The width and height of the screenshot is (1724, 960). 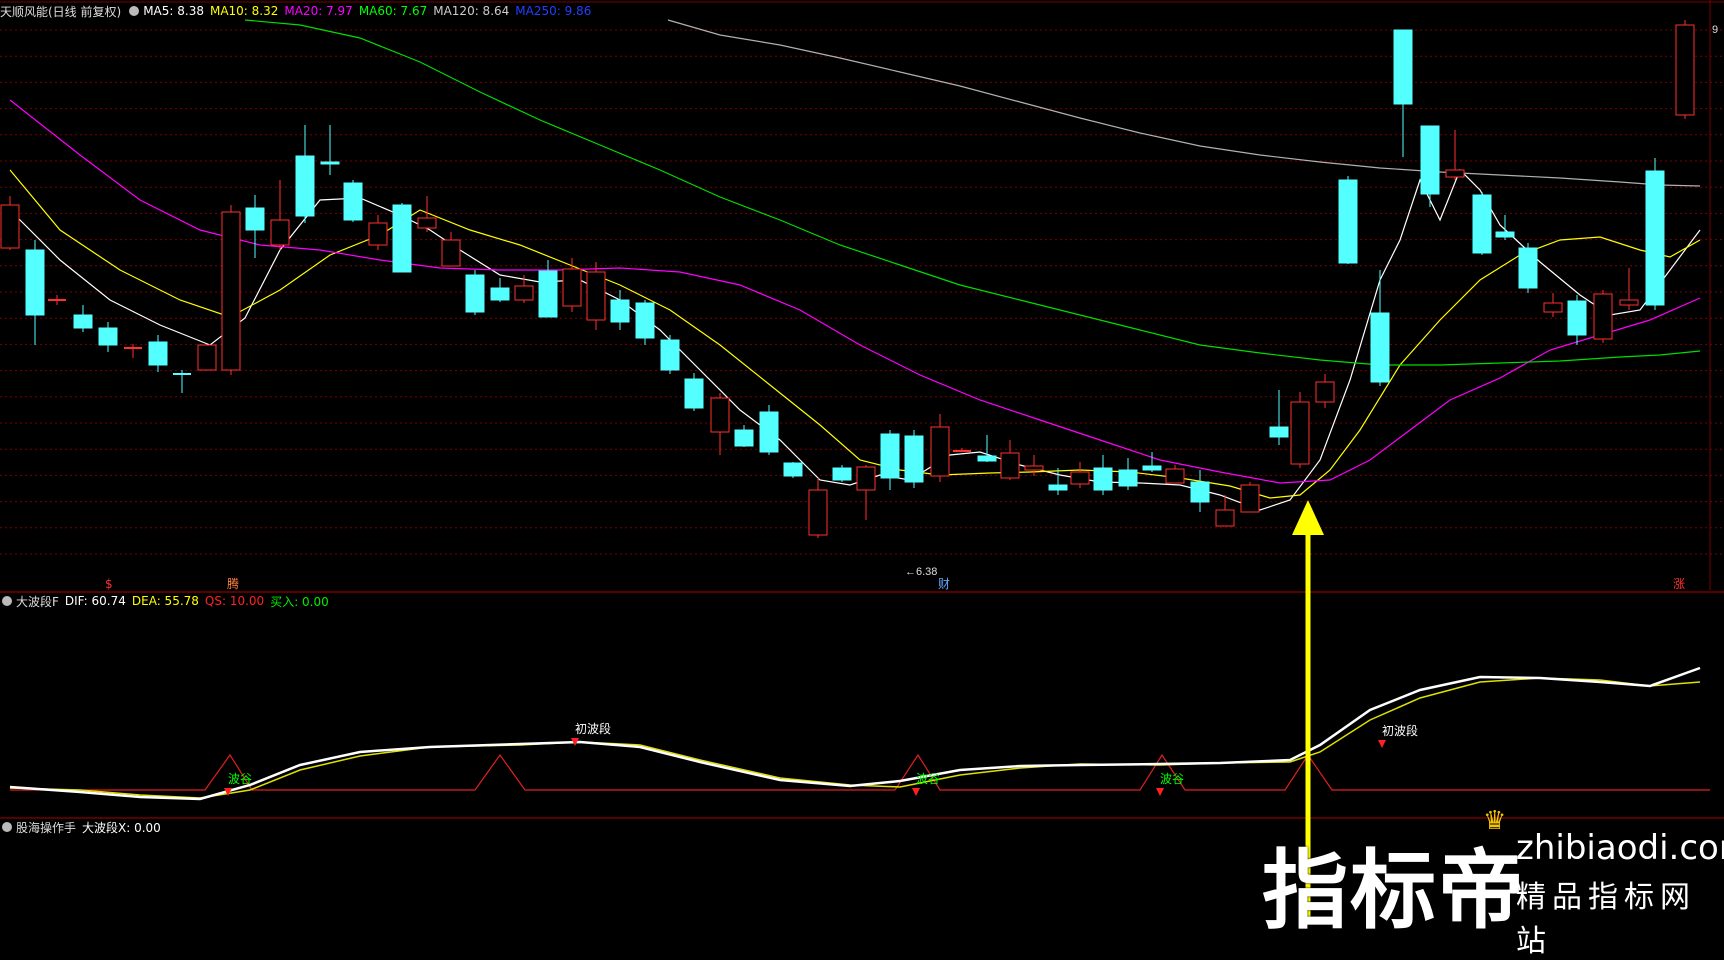 What do you see at coordinates (1679, 583) in the screenshot?
I see `event-badge: 涨` at bounding box center [1679, 583].